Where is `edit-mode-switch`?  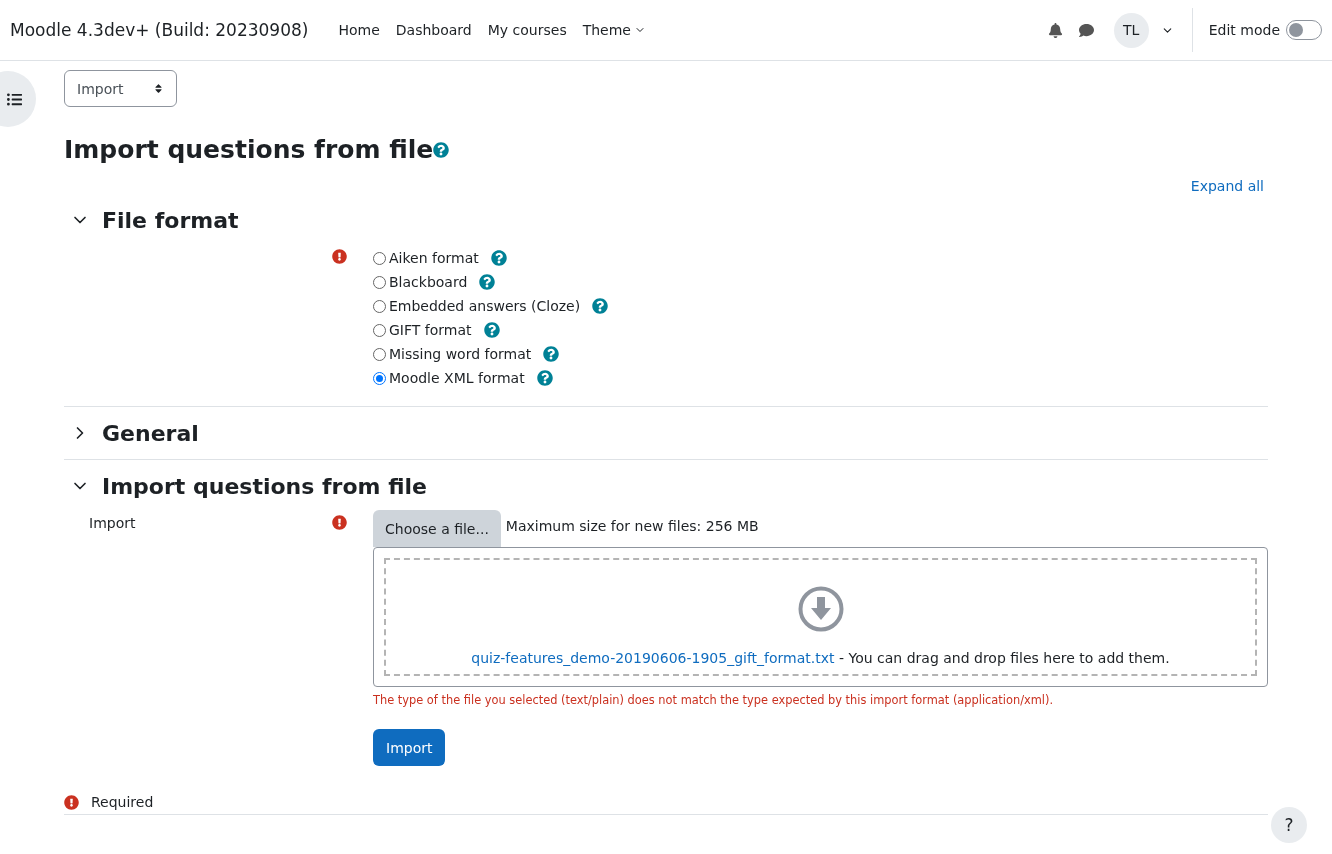
edit-mode-switch is located at coordinates (1304, 30).